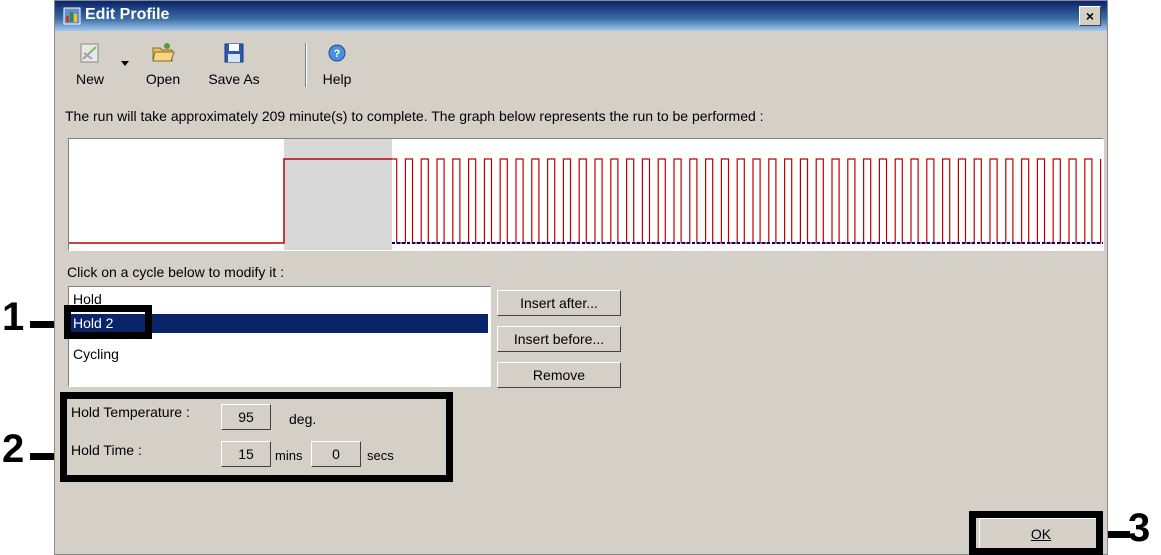 The height and width of the screenshot is (555, 1161). What do you see at coordinates (72, 16) in the screenshot?
I see `profile-app-icon` at bounding box center [72, 16].